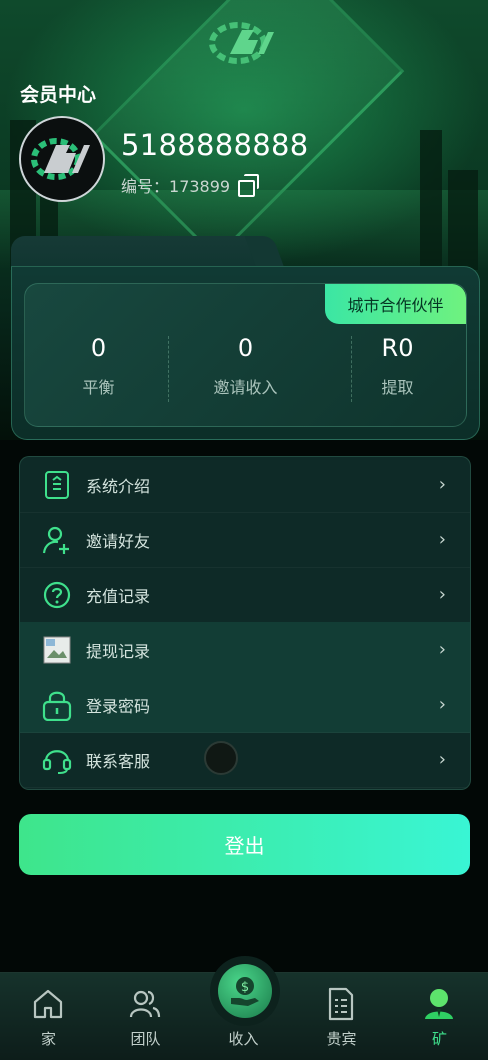 This screenshot has height=1060, width=488. What do you see at coordinates (397, 348) in the screenshot?
I see `stat-value: R0` at bounding box center [397, 348].